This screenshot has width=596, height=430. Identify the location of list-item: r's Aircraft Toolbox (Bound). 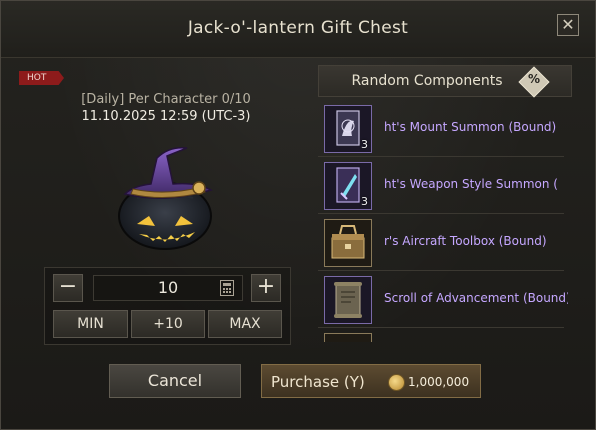
(441, 242).